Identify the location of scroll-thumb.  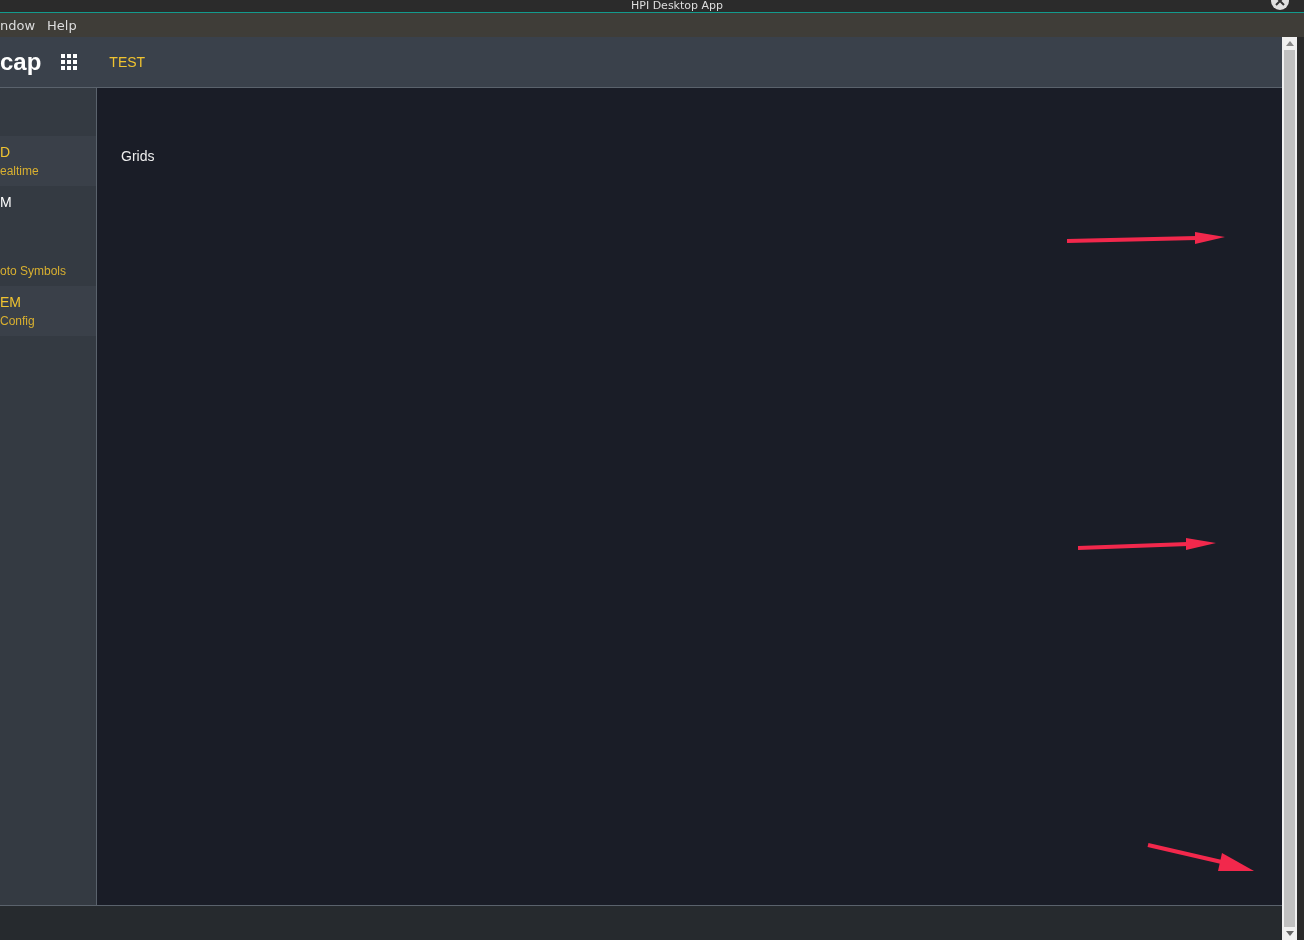
(1289, 488).